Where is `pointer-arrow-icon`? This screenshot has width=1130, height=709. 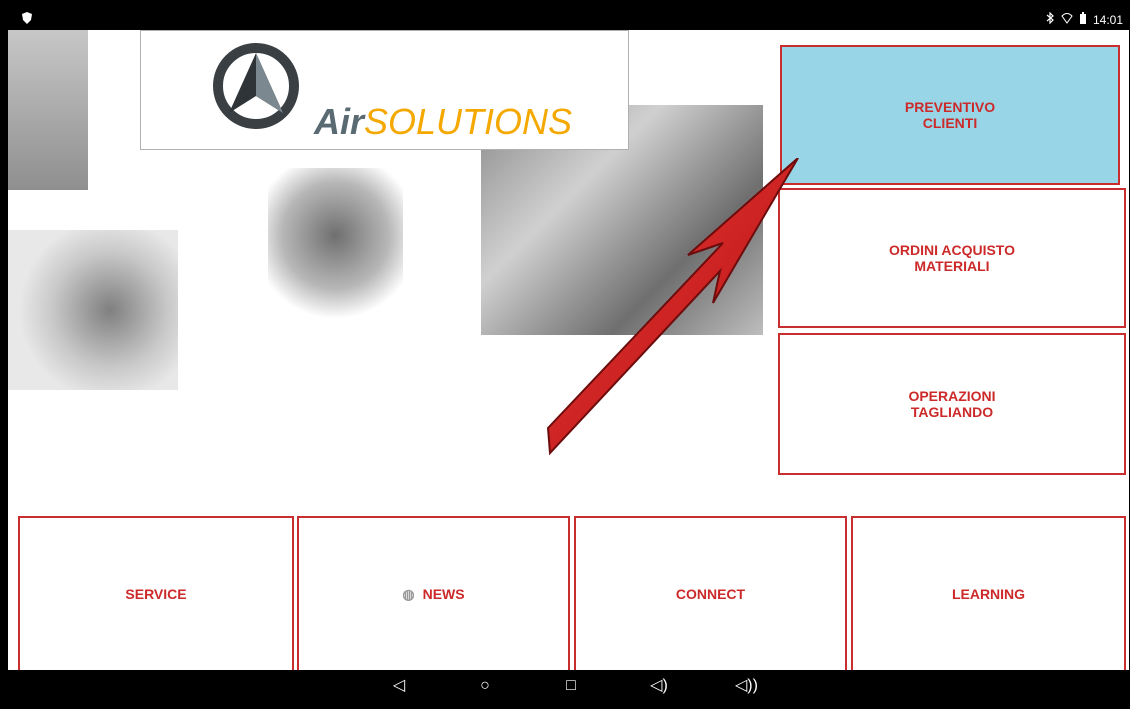
pointer-arrow-icon is located at coordinates (668, 317).